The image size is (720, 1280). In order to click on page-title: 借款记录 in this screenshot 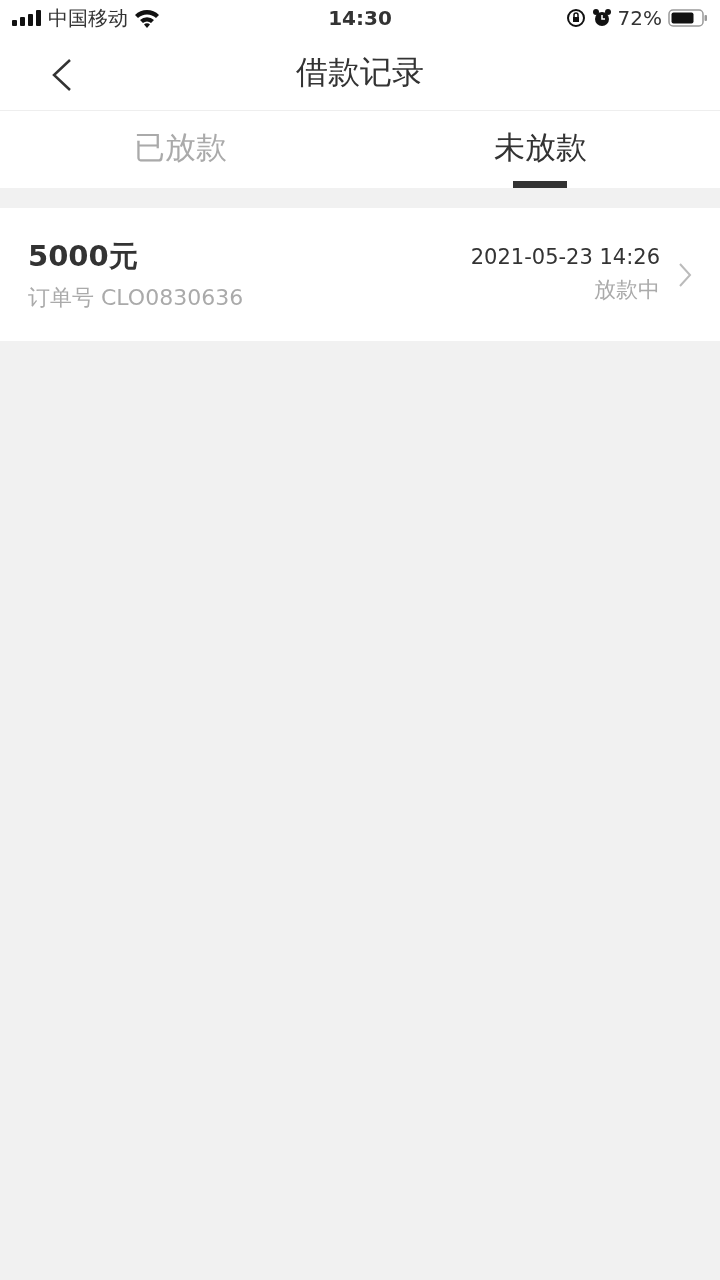, I will do `click(360, 72)`.